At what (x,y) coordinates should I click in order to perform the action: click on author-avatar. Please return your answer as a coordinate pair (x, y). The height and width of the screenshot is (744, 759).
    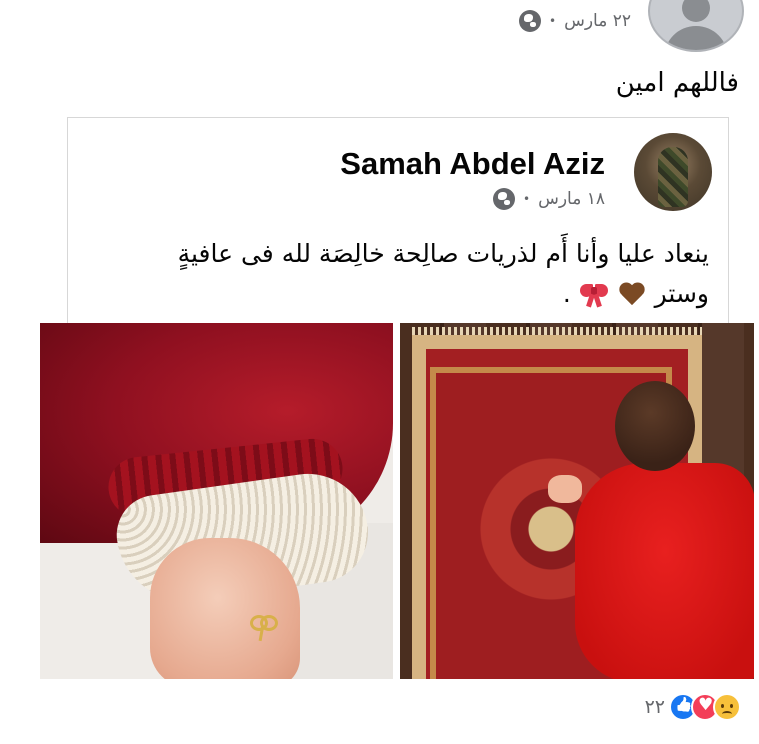
    Looking at the image, I should click on (673, 172).